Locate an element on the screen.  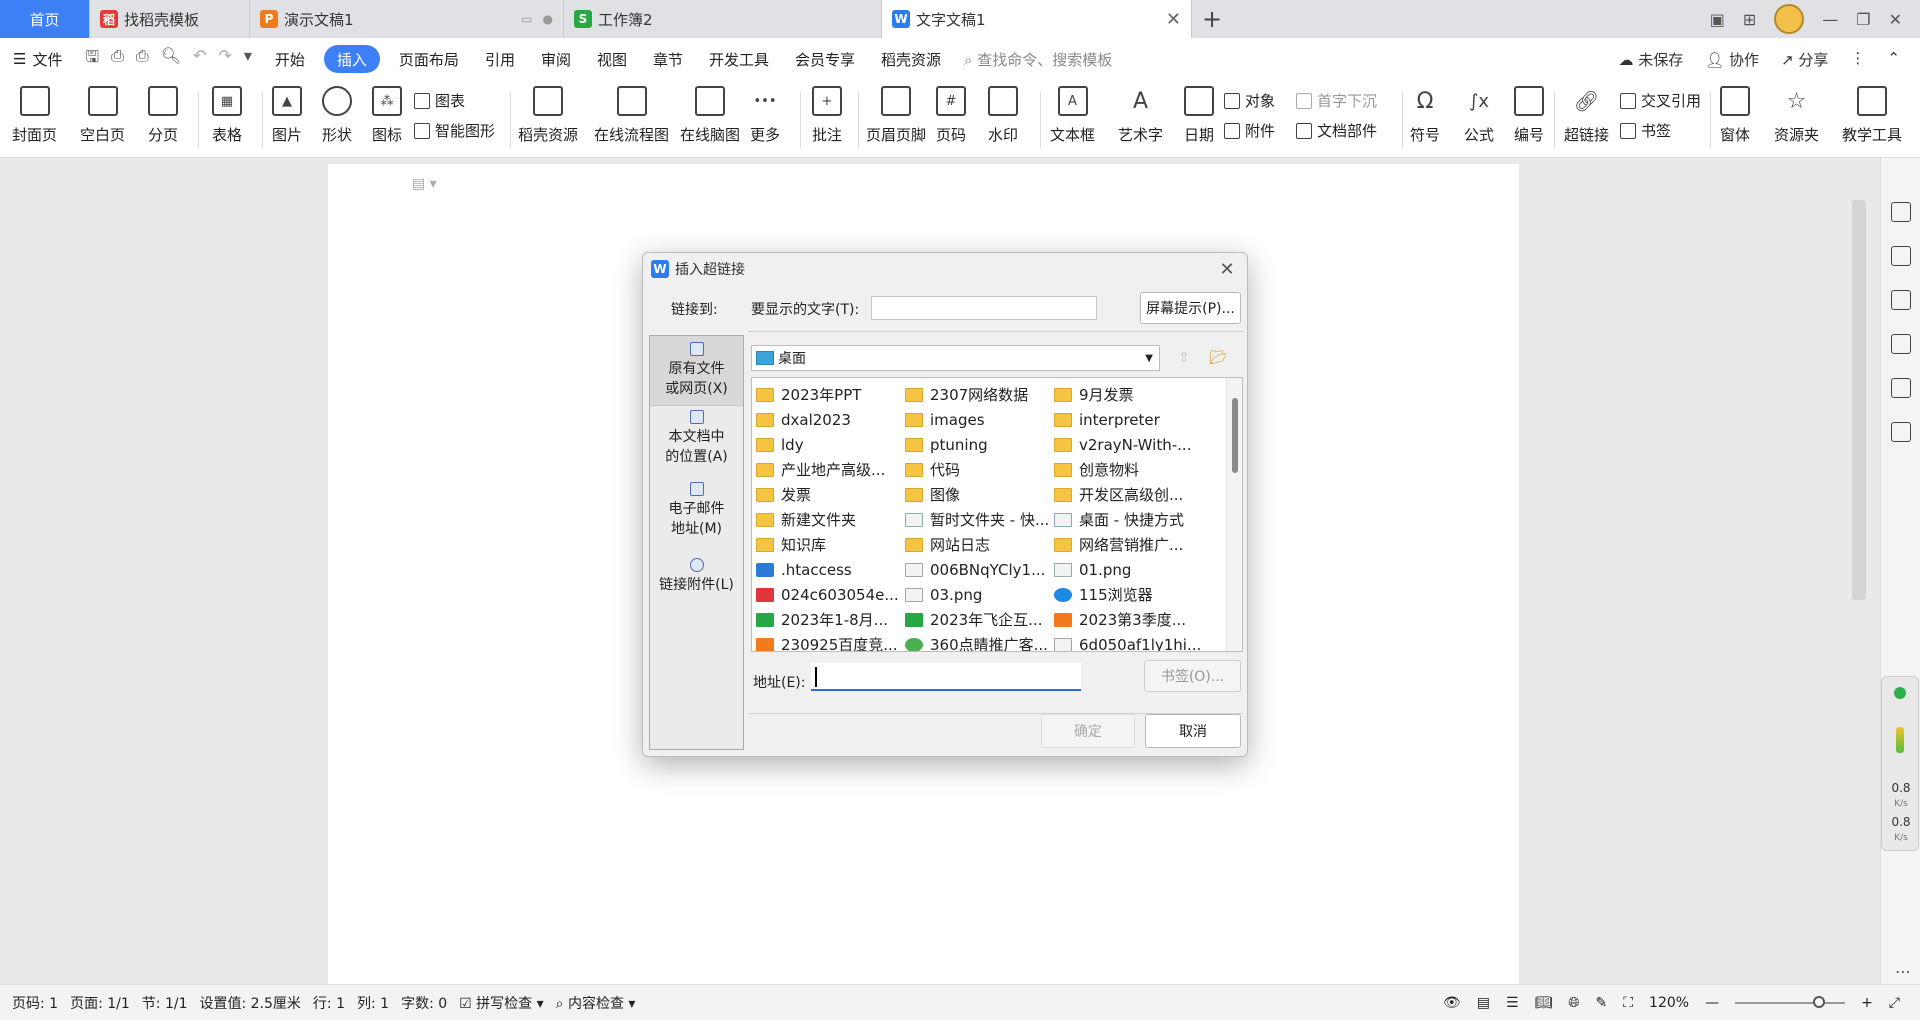
monitor-icon: ▭ is located at coordinates (526, 19).